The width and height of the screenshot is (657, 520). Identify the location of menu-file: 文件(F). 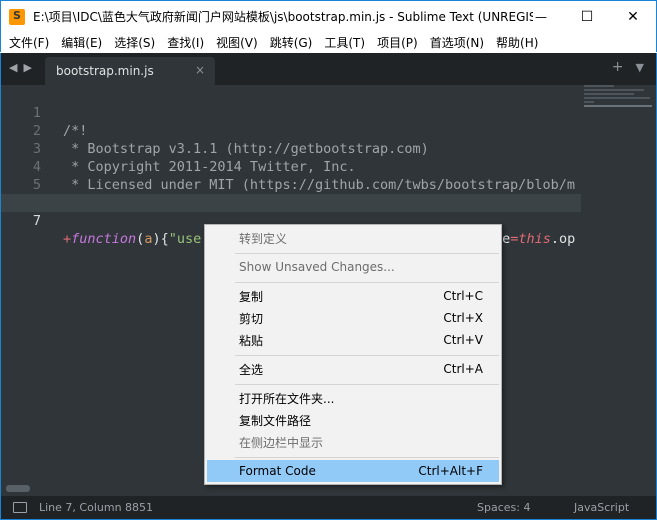
(29, 42).